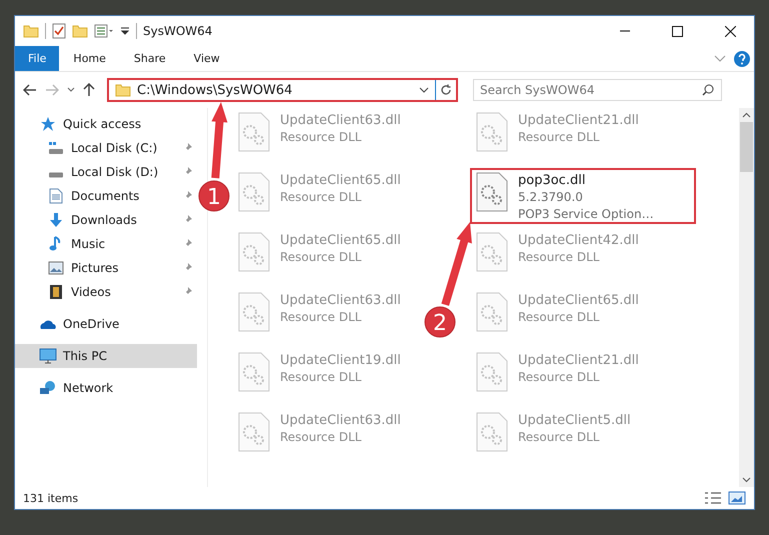  What do you see at coordinates (106, 268) in the screenshot?
I see `sidebar-item: Pictures` at bounding box center [106, 268].